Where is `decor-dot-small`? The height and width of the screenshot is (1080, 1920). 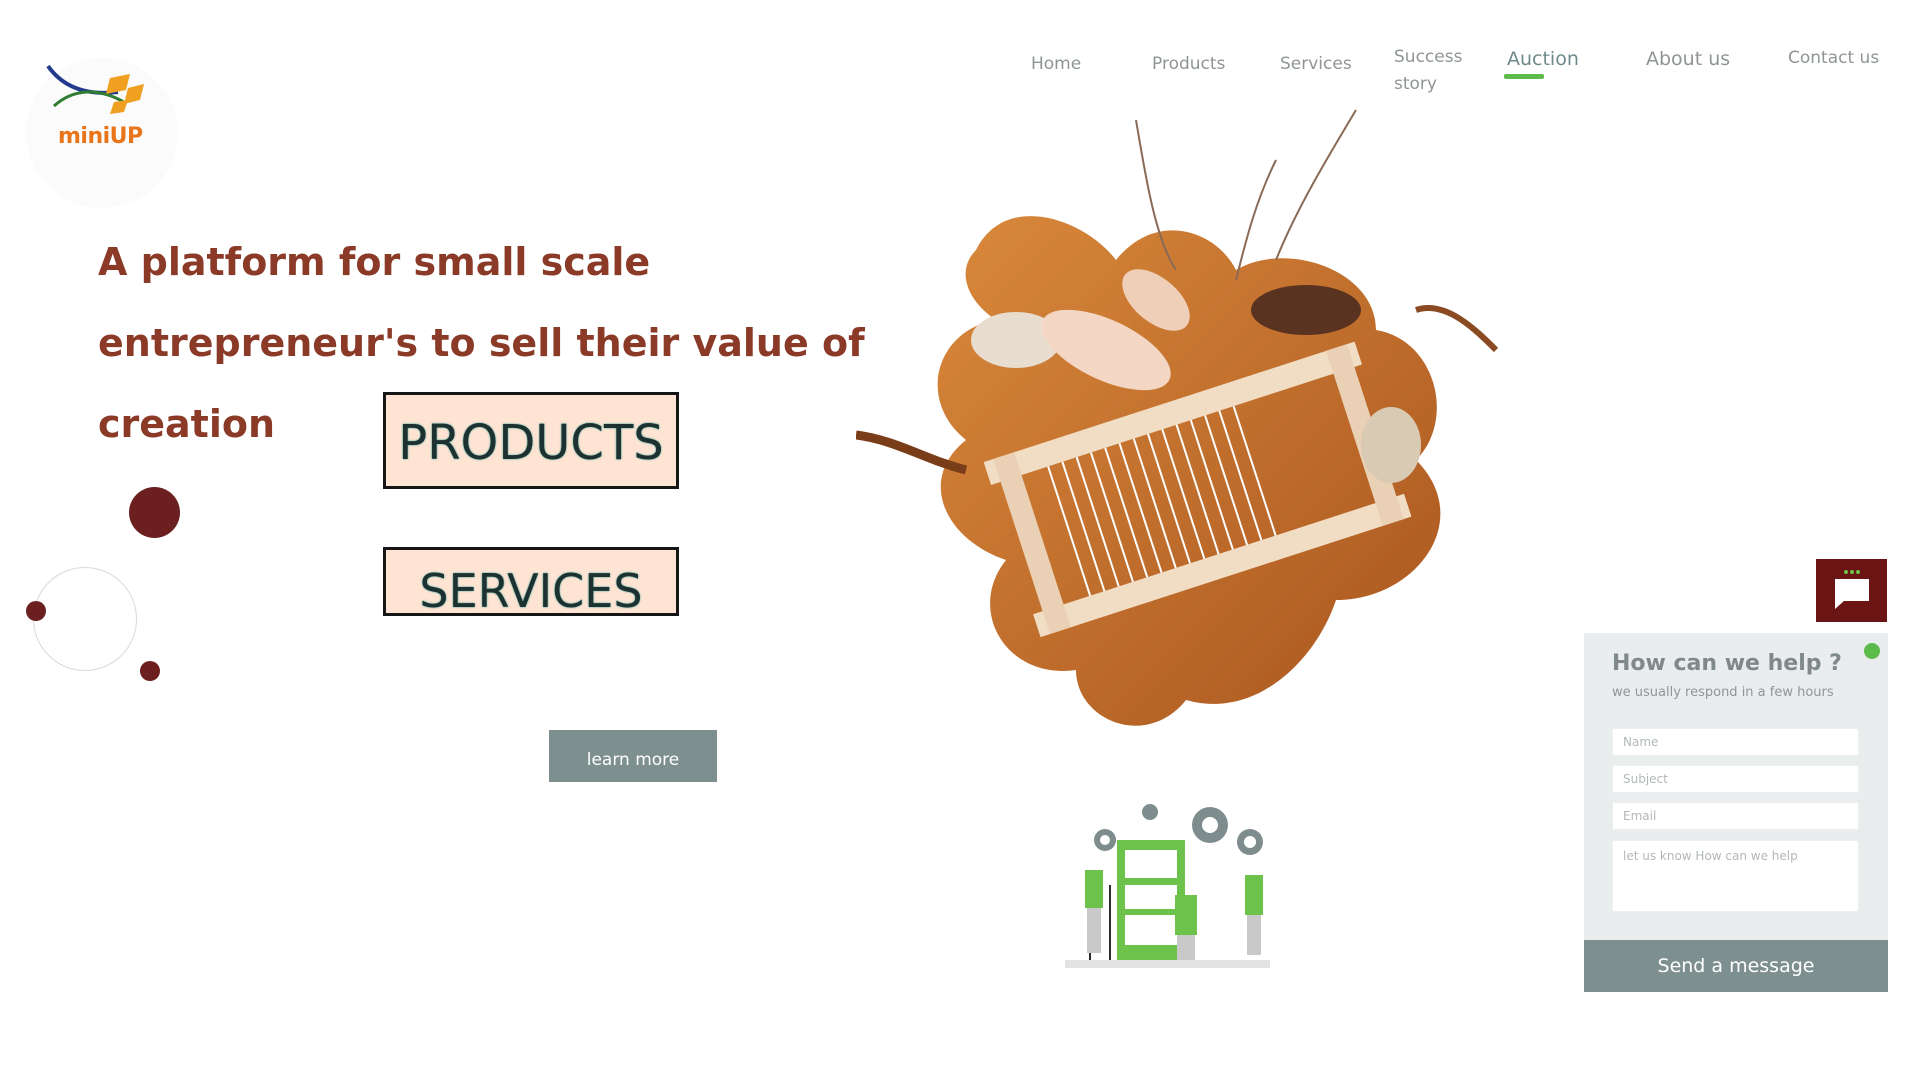
decor-dot-small is located at coordinates (36, 611).